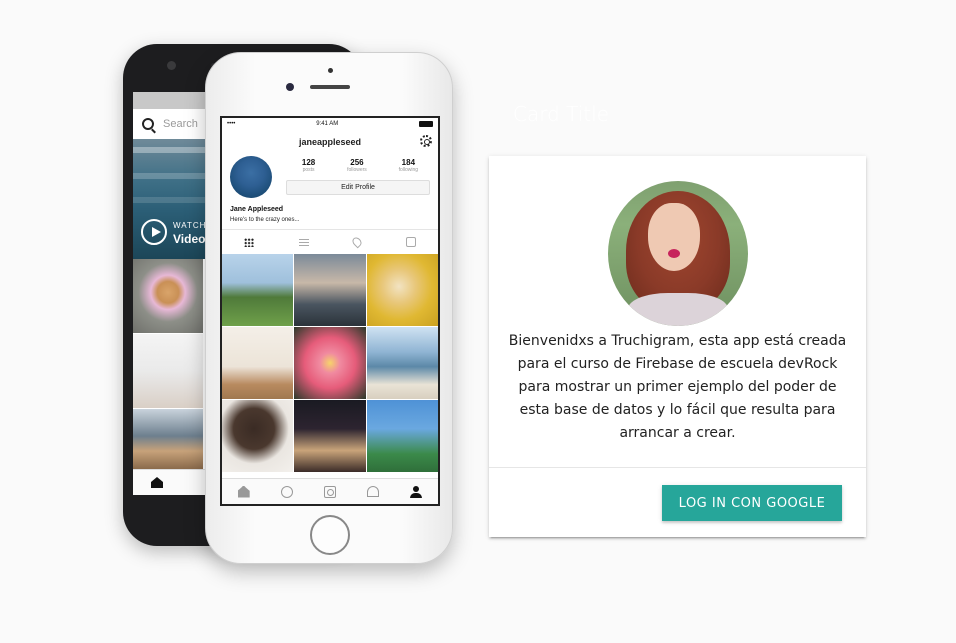 The width and height of the screenshot is (956, 643). What do you see at coordinates (674, 237) in the screenshot?
I see `avatar-face` at bounding box center [674, 237].